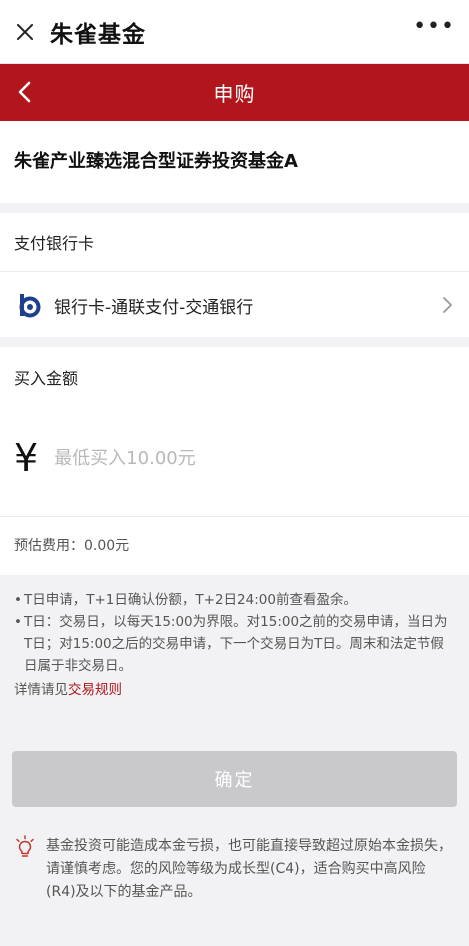 This screenshot has width=469, height=946. What do you see at coordinates (234, 779) in the screenshot?
I see `confirm-button: 确定` at bounding box center [234, 779].